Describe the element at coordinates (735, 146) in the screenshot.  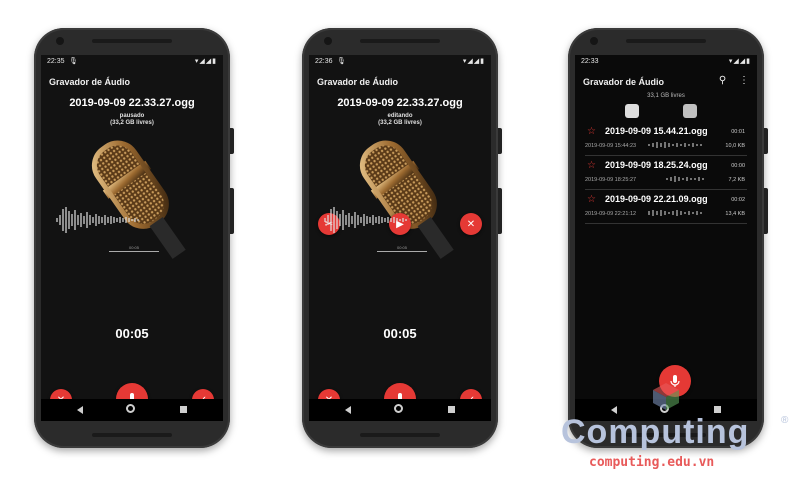
I see `recording-size: 10,0 KB` at that location.